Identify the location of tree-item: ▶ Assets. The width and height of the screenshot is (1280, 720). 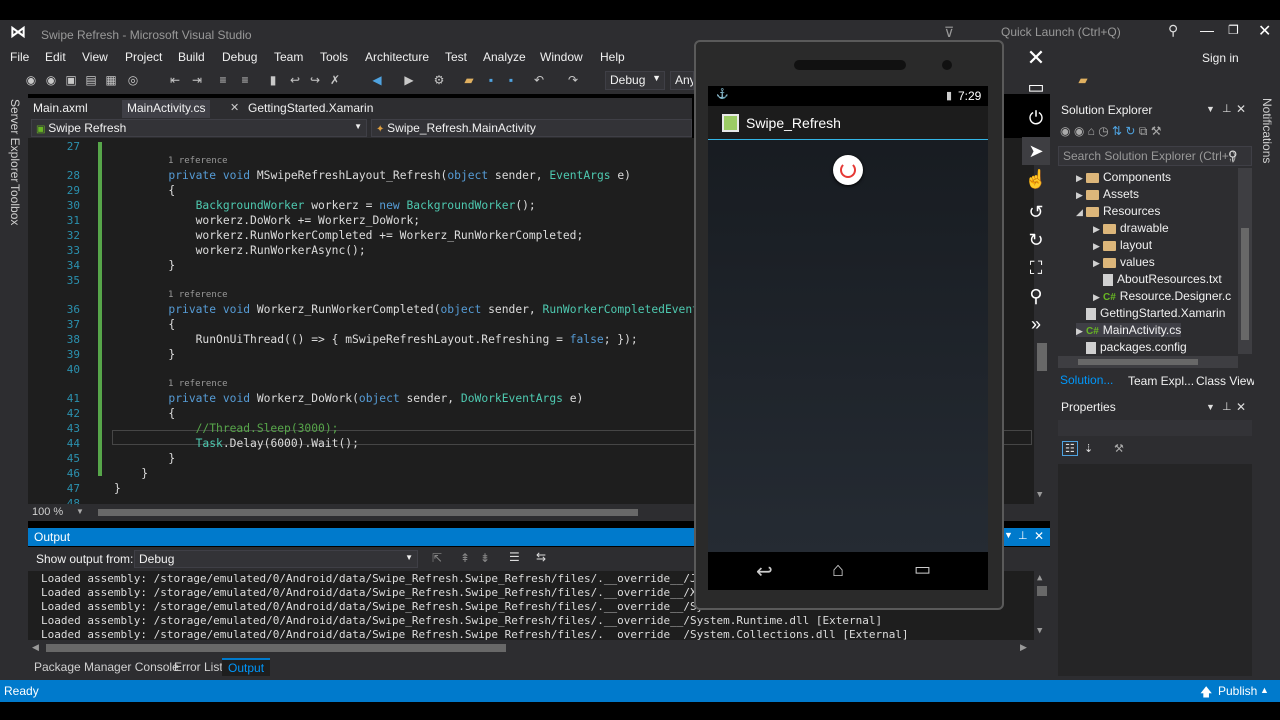
(1107, 194).